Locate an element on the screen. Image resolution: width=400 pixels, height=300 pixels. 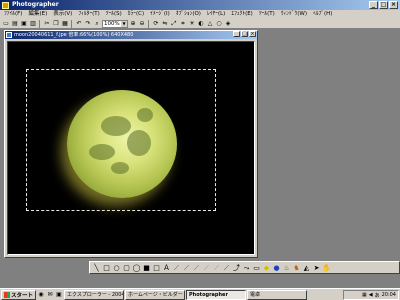
task-homepage-builder: ホームページ・ビルダー - [t is located at coordinates (155, 294).